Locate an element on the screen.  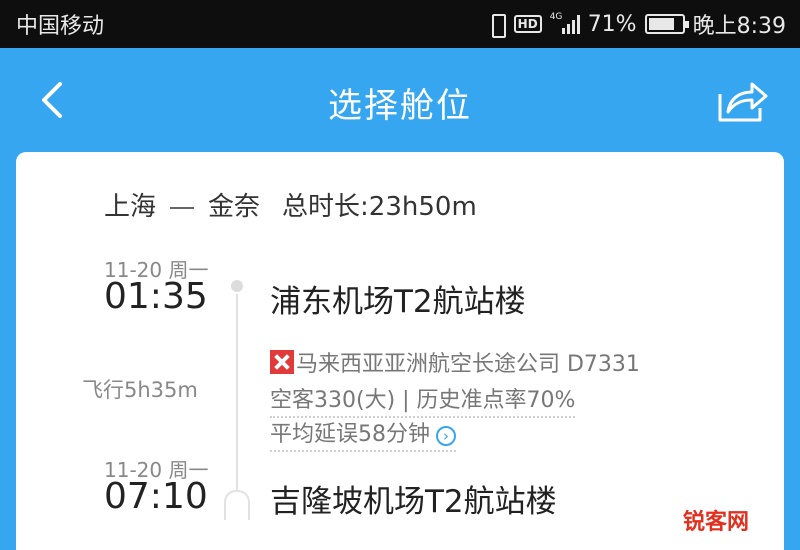
airline-logo-icon is located at coordinates (282, 362).